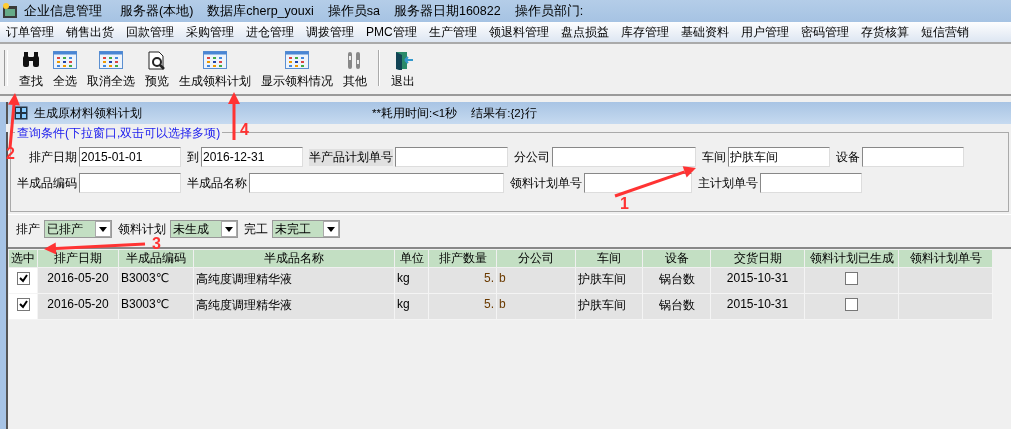 The height and width of the screenshot is (429, 1011). I want to click on annotation-number: 3, so click(156, 244).